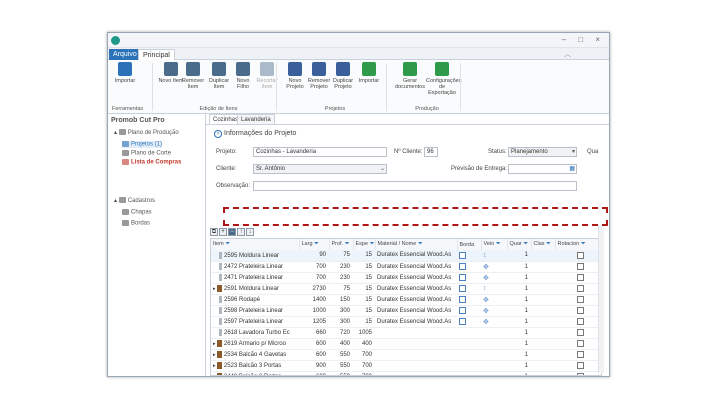 This screenshot has width=720, height=405. I want to click on tree-item-sheets: Chapas, so click(137, 212).